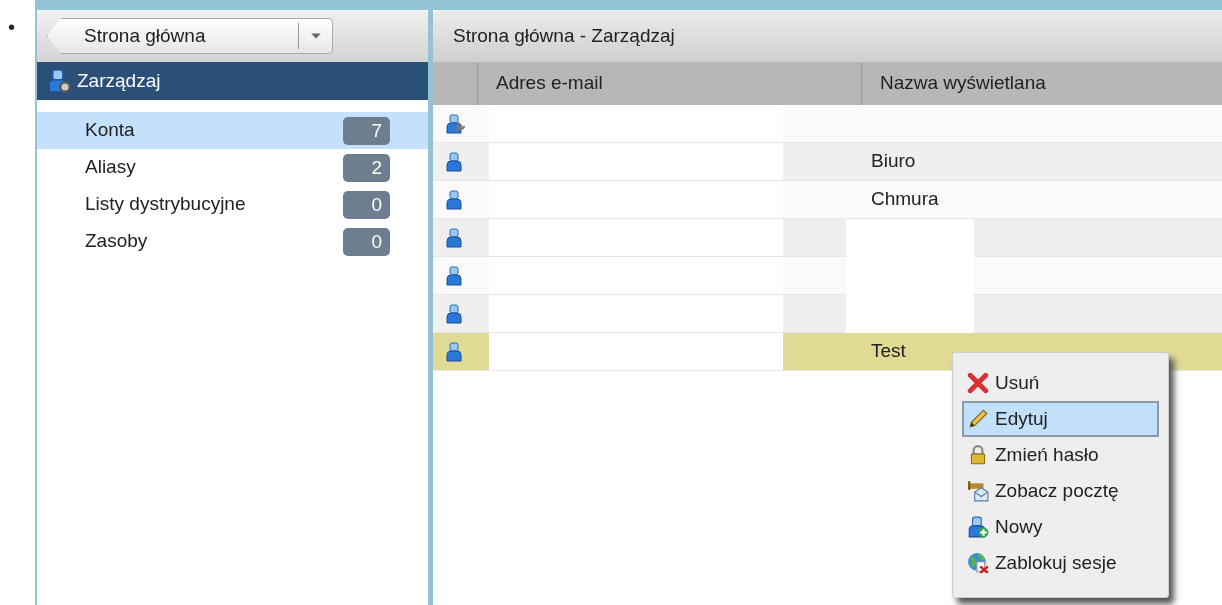  What do you see at coordinates (978, 563) in the screenshot?
I see `globe-block-icon` at bounding box center [978, 563].